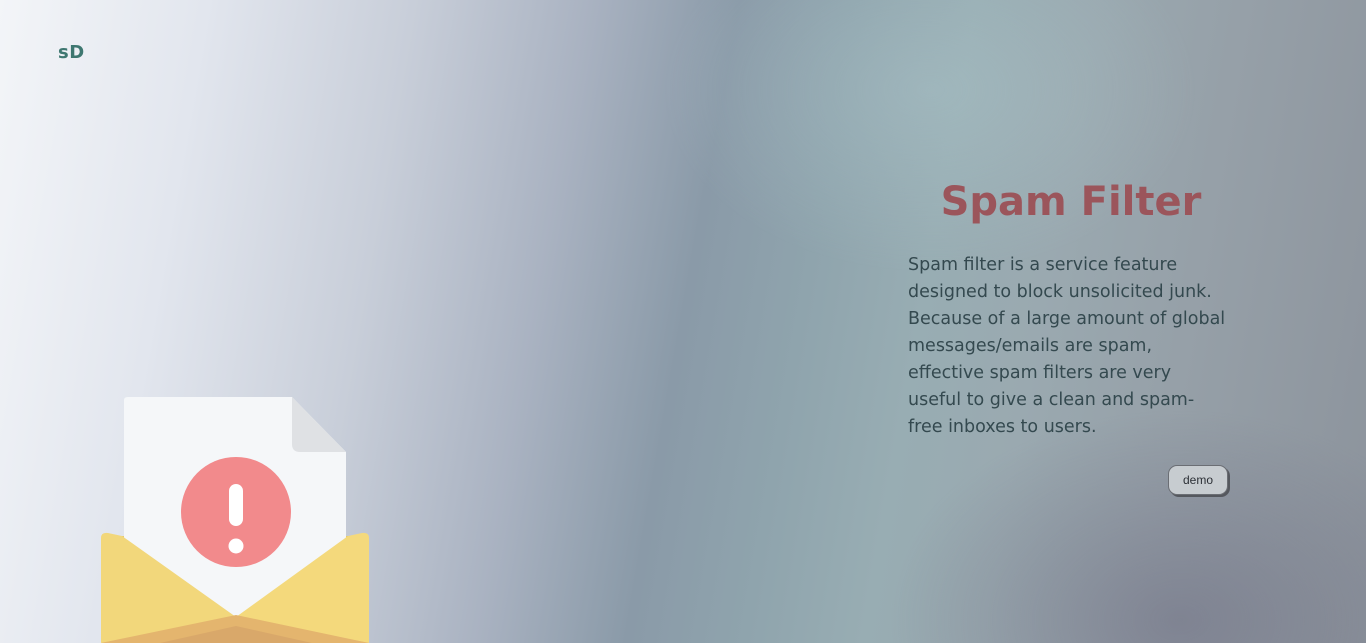 This screenshot has height=643, width=1366. What do you see at coordinates (1071, 202) in the screenshot?
I see `page-title: Spam Filter` at bounding box center [1071, 202].